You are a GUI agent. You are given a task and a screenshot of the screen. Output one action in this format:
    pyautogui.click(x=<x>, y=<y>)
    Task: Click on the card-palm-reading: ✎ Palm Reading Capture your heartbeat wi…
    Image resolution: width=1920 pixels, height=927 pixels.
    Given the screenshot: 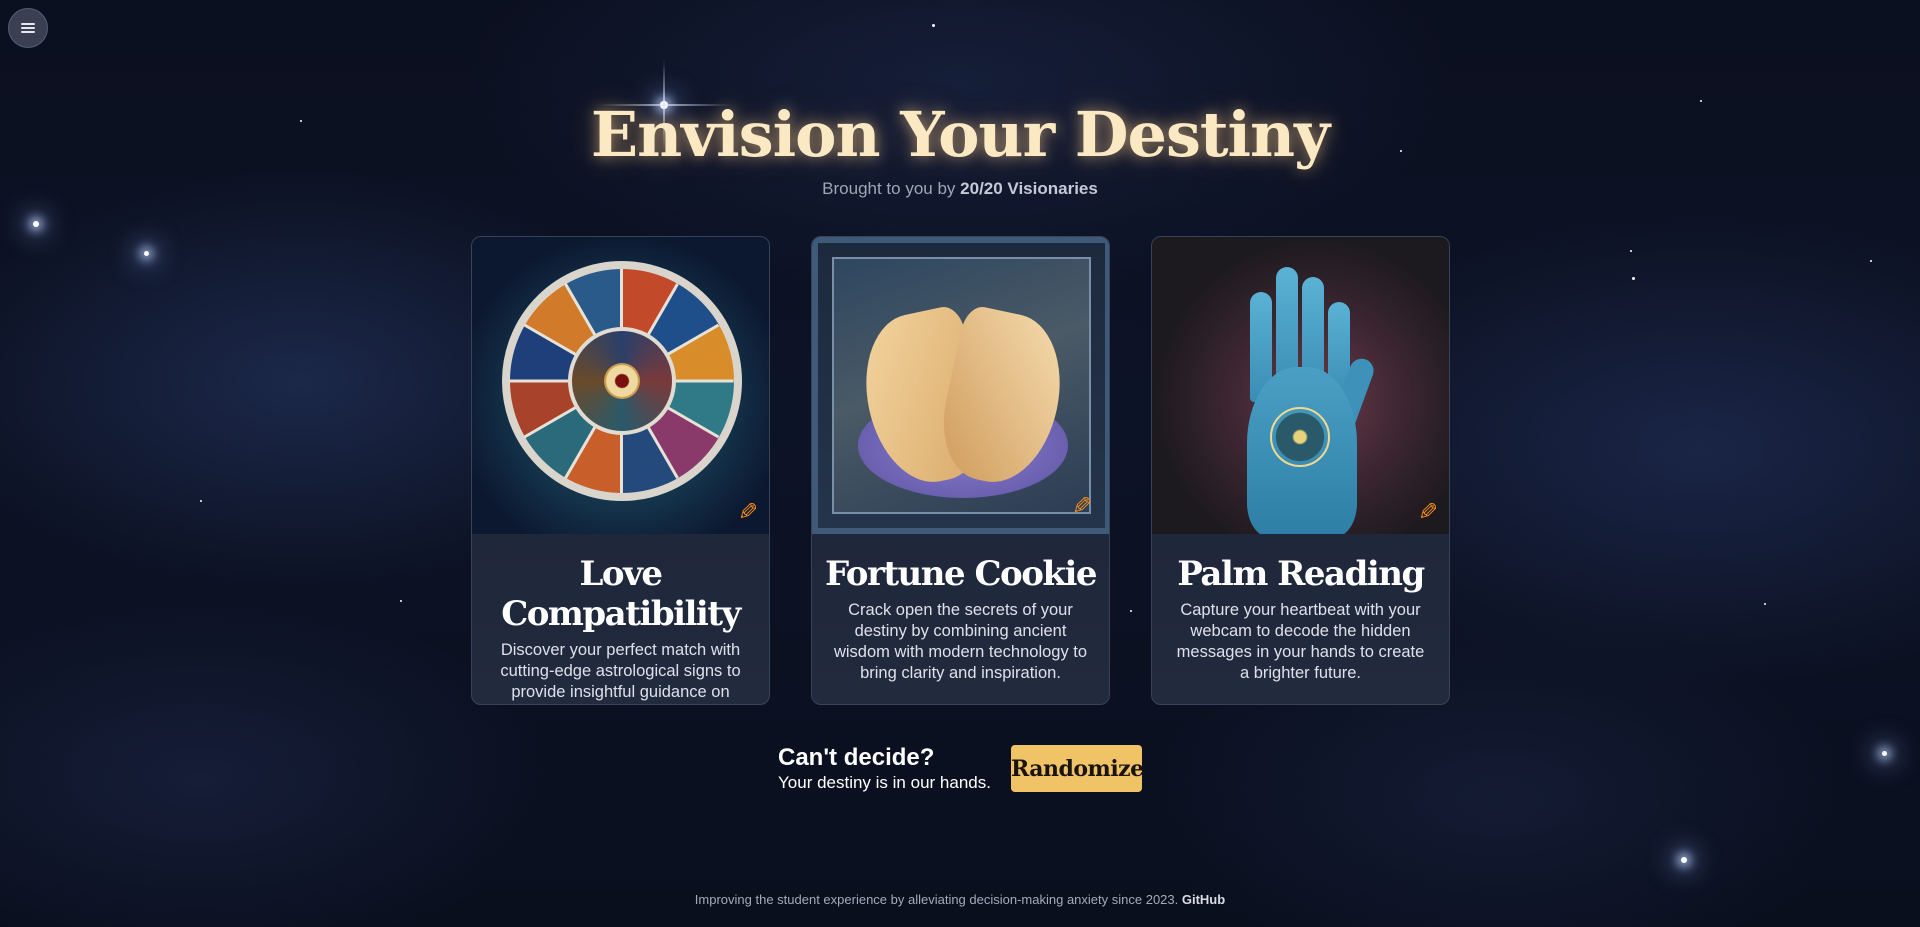 What is the action you would take?
    pyautogui.click(x=1300, y=470)
    